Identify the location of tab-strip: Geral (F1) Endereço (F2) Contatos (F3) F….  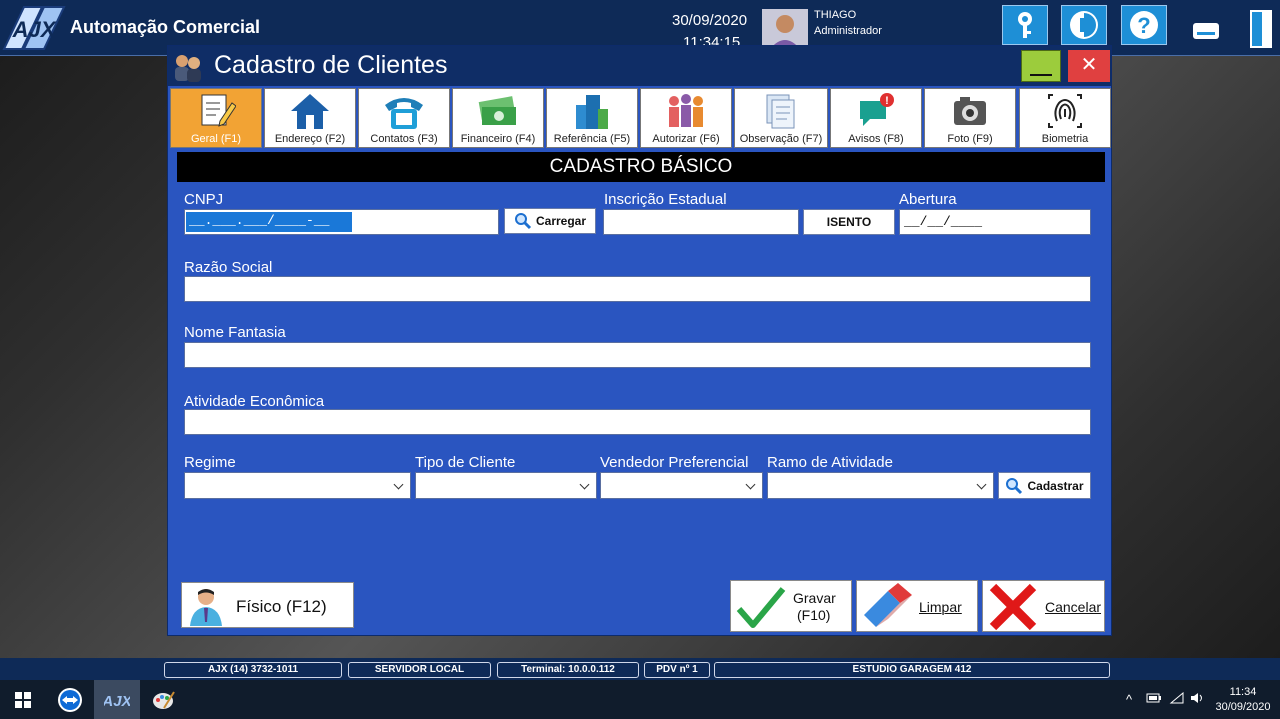
(640, 118).